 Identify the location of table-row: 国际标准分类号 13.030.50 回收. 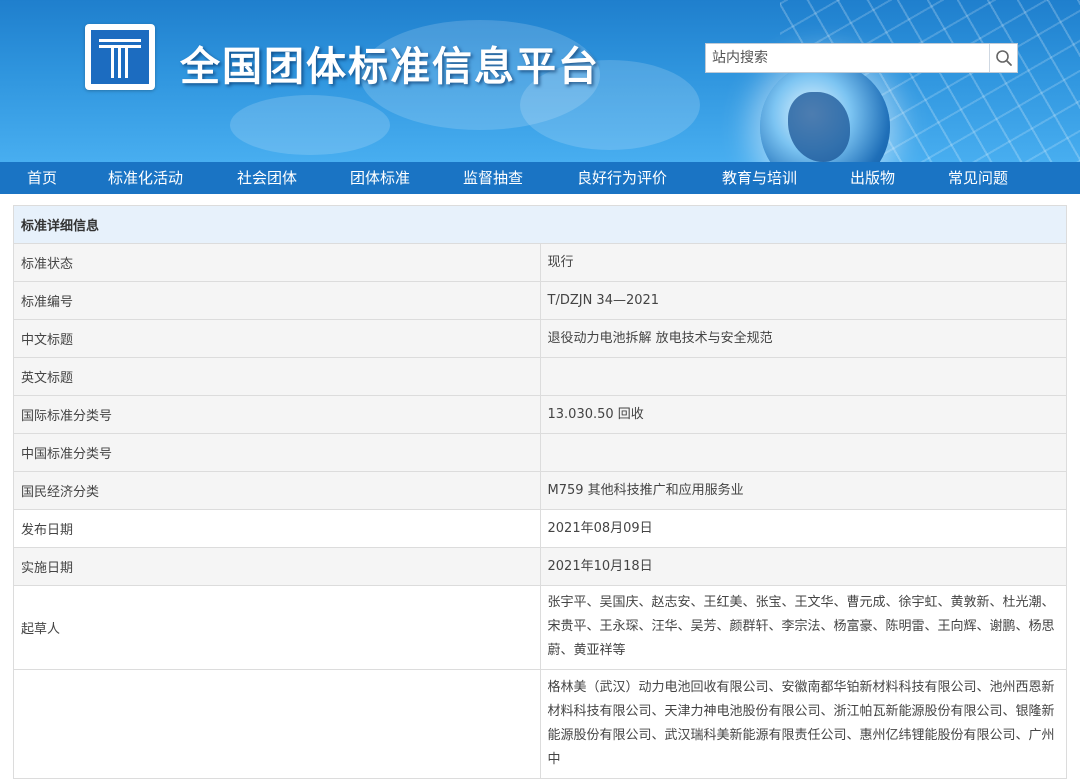
(540, 414).